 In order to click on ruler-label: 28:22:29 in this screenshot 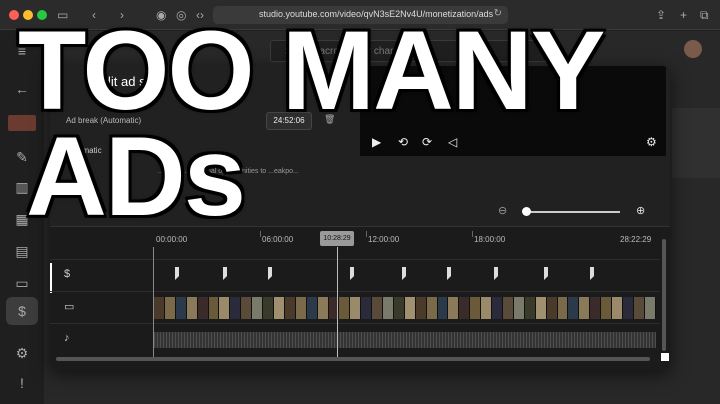, I will do `click(636, 239)`.